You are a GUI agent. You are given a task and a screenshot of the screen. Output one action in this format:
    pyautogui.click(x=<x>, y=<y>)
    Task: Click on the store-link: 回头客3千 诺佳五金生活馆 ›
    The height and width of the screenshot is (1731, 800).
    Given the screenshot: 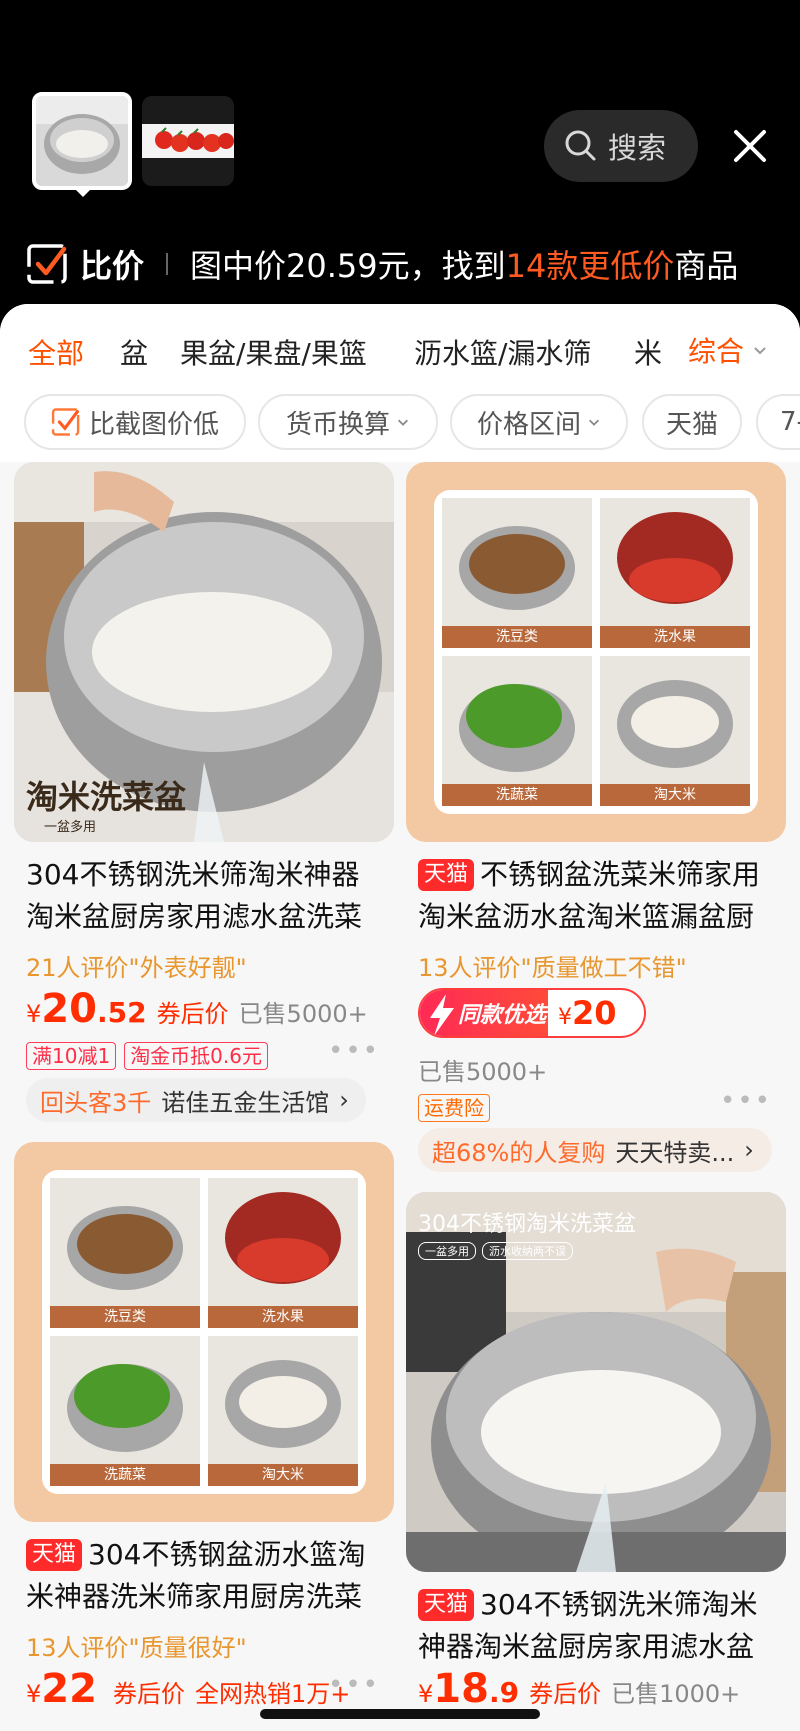 What is the action you would take?
    pyautogui.click(x=196, y=1100)
    